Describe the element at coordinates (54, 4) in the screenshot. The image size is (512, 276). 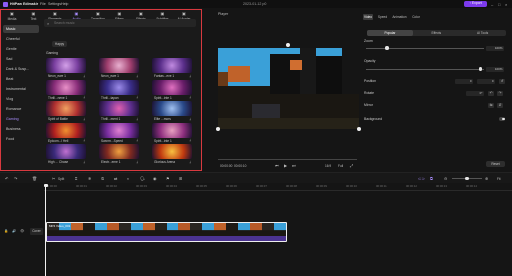
I see `menu-settings: Settings` at that location.